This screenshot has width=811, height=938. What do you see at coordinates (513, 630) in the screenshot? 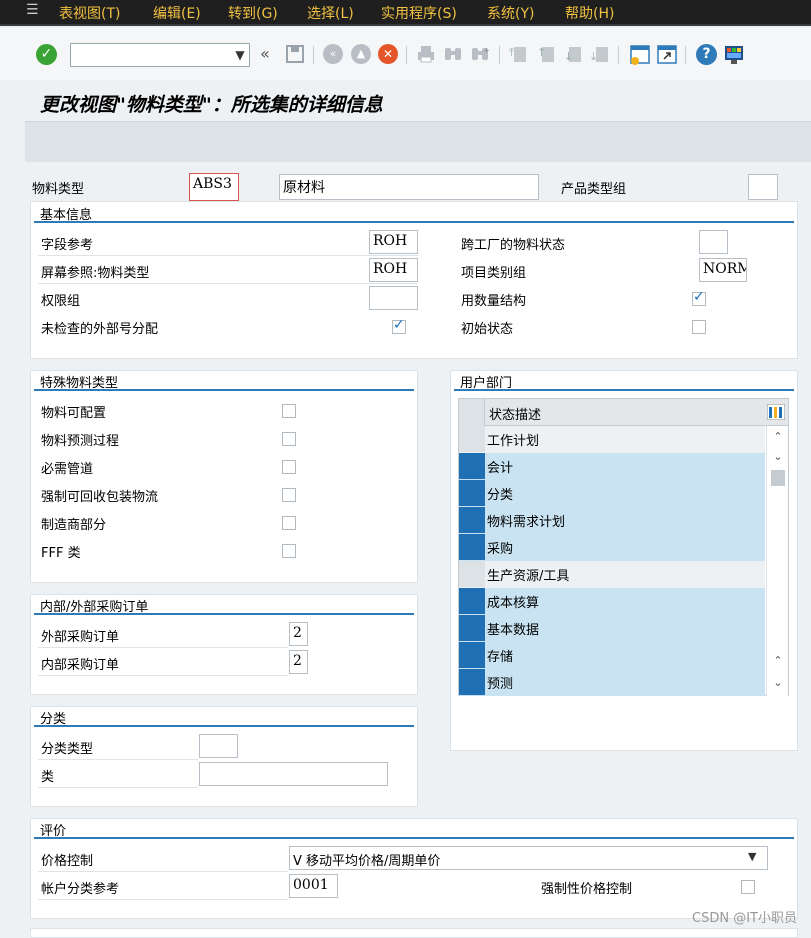
I see `row-status-description: 基本数据` at bounding box center [513, 630].